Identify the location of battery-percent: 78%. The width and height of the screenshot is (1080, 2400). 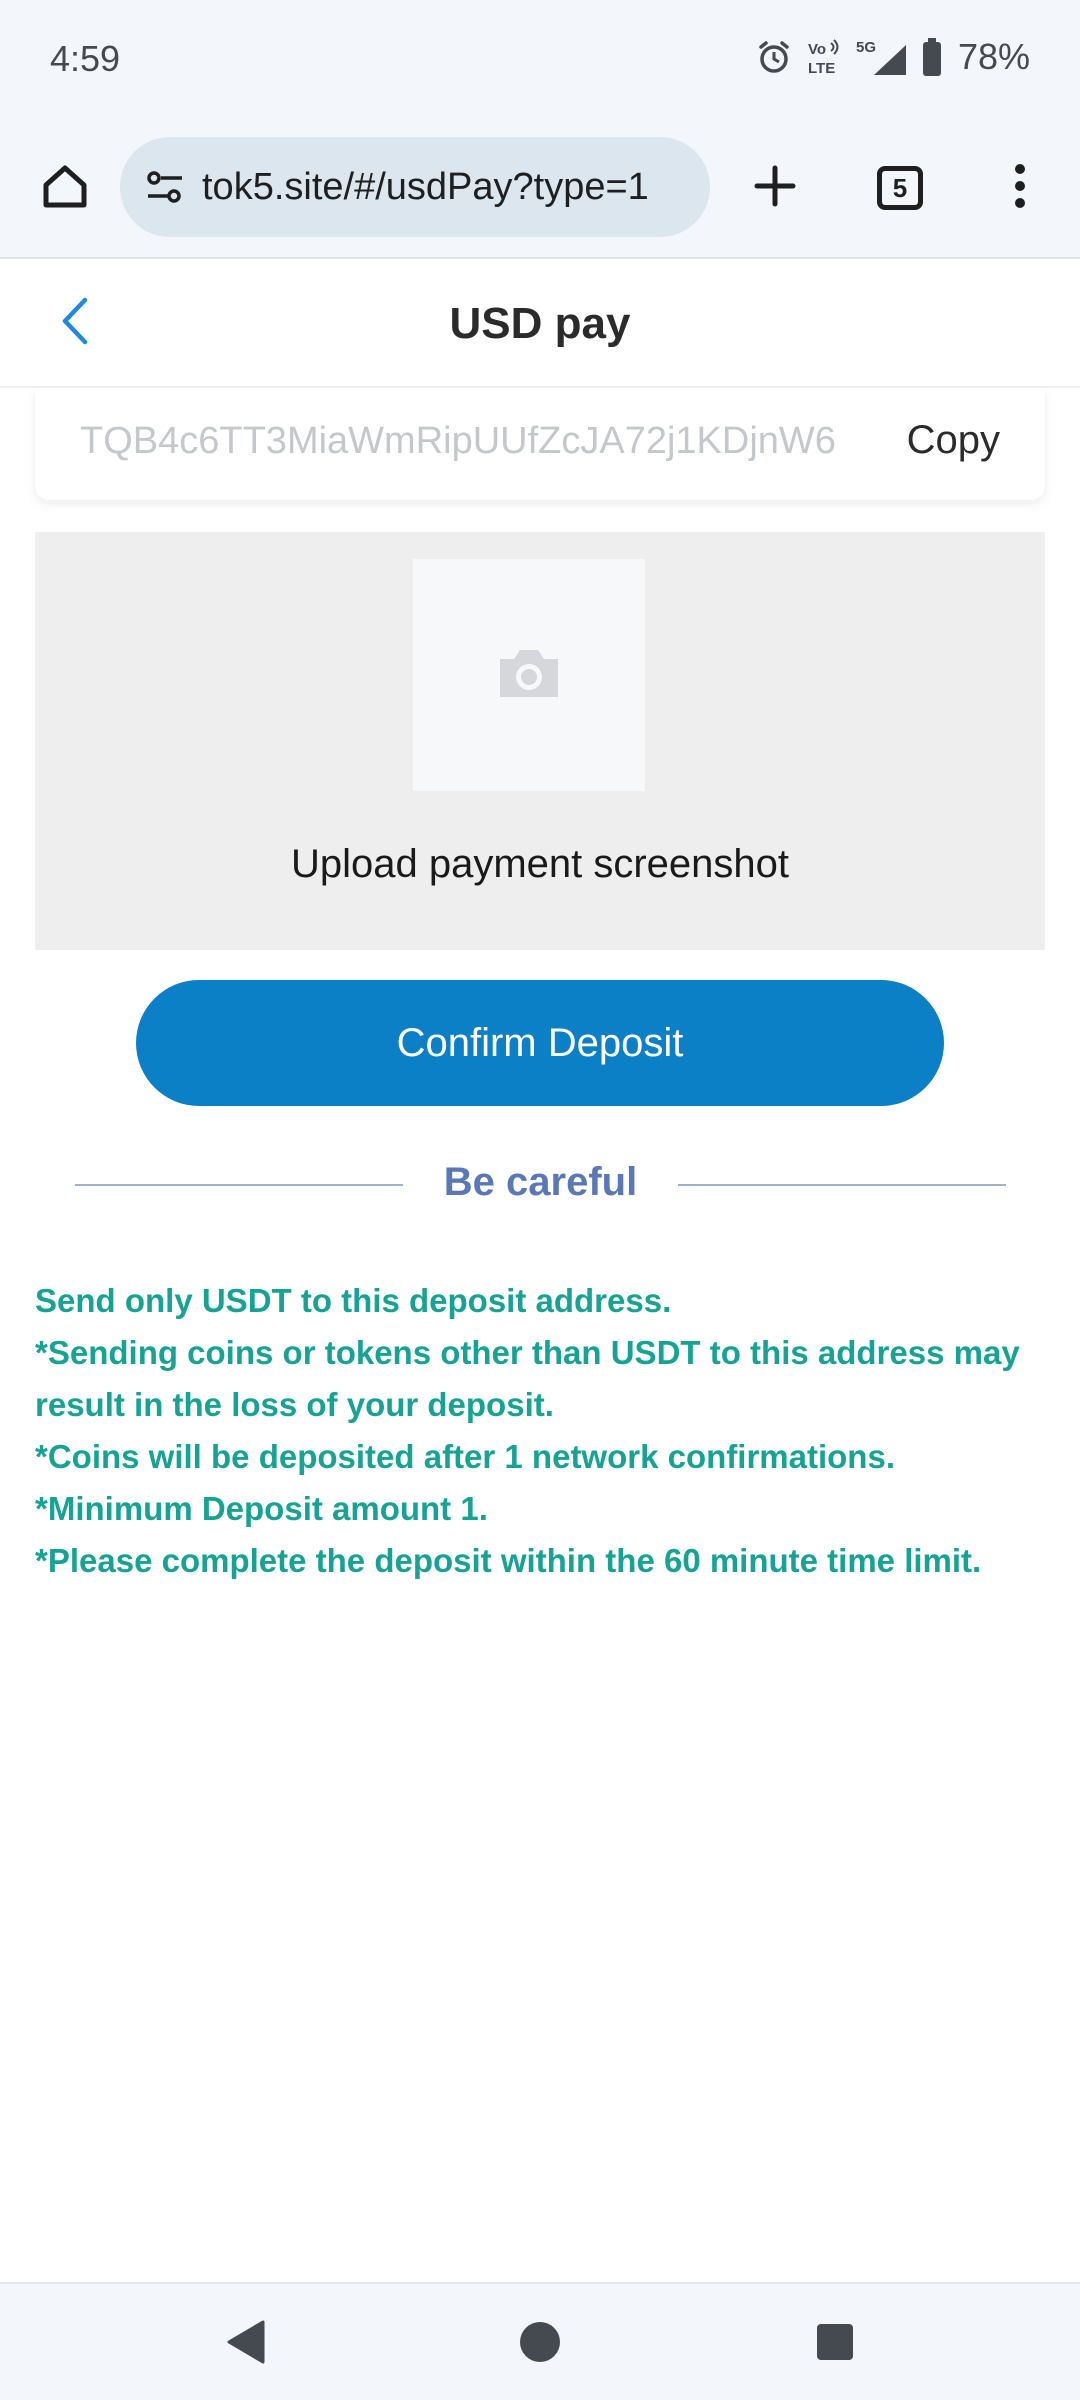
(993, 56).